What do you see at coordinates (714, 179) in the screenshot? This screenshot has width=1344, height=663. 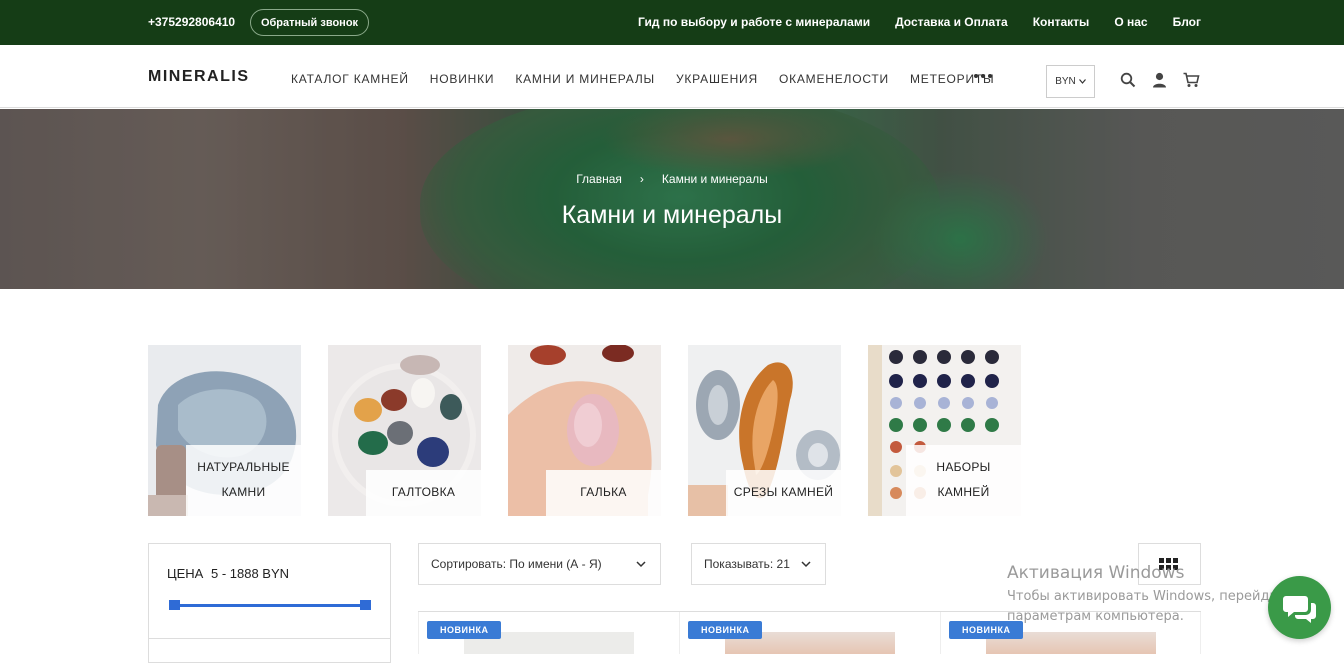 I see `breadcrumb-current: Камни и минералы` at bounding box center [714, 179].